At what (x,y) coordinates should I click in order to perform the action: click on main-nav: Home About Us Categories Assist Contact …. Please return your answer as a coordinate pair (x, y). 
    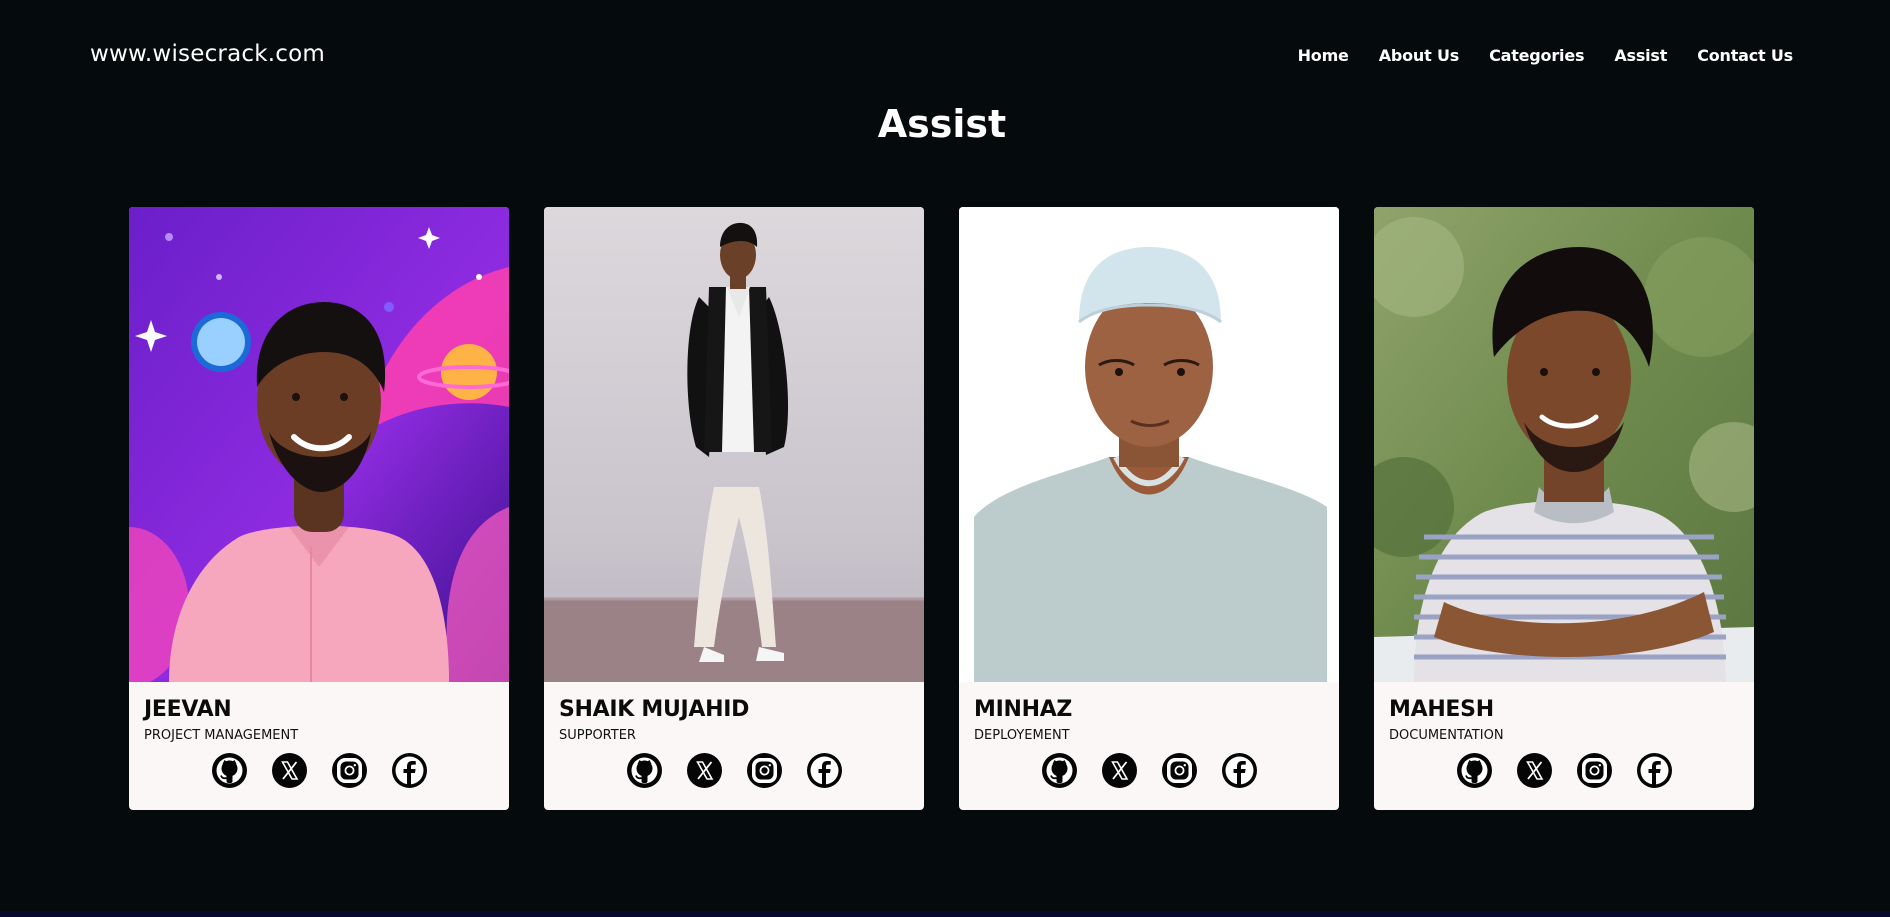
    Looking at the image, I should click on (1546, 55).